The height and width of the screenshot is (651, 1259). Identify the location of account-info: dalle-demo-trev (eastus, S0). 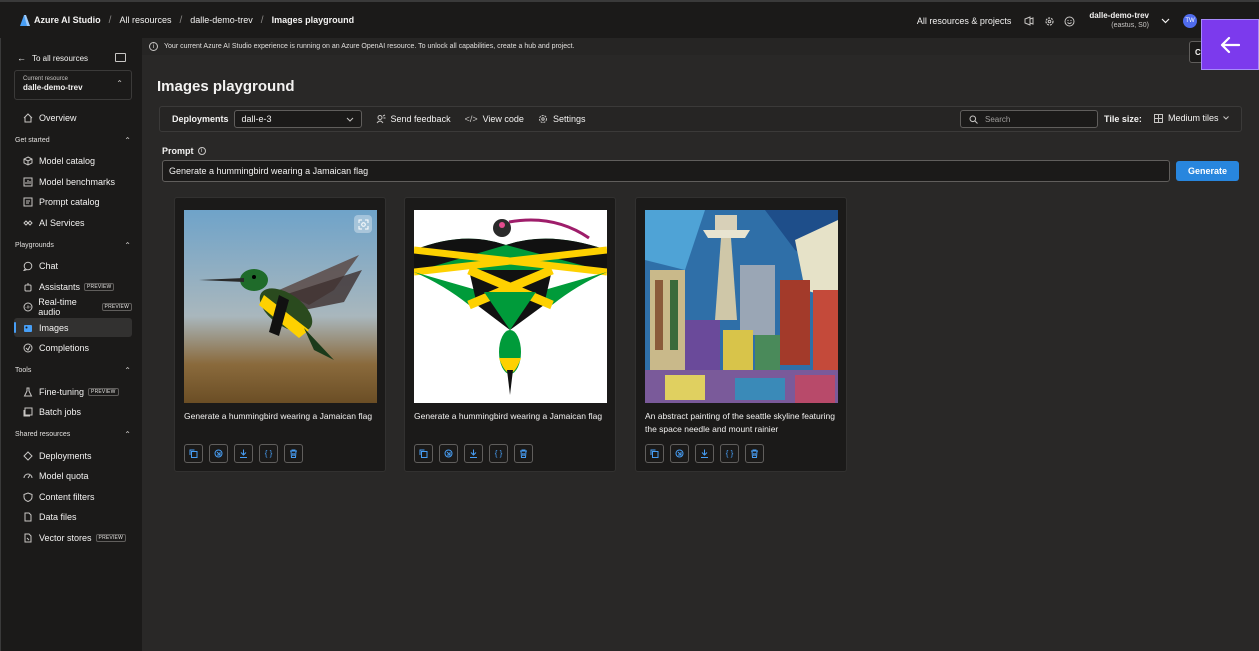
(1119, 21).